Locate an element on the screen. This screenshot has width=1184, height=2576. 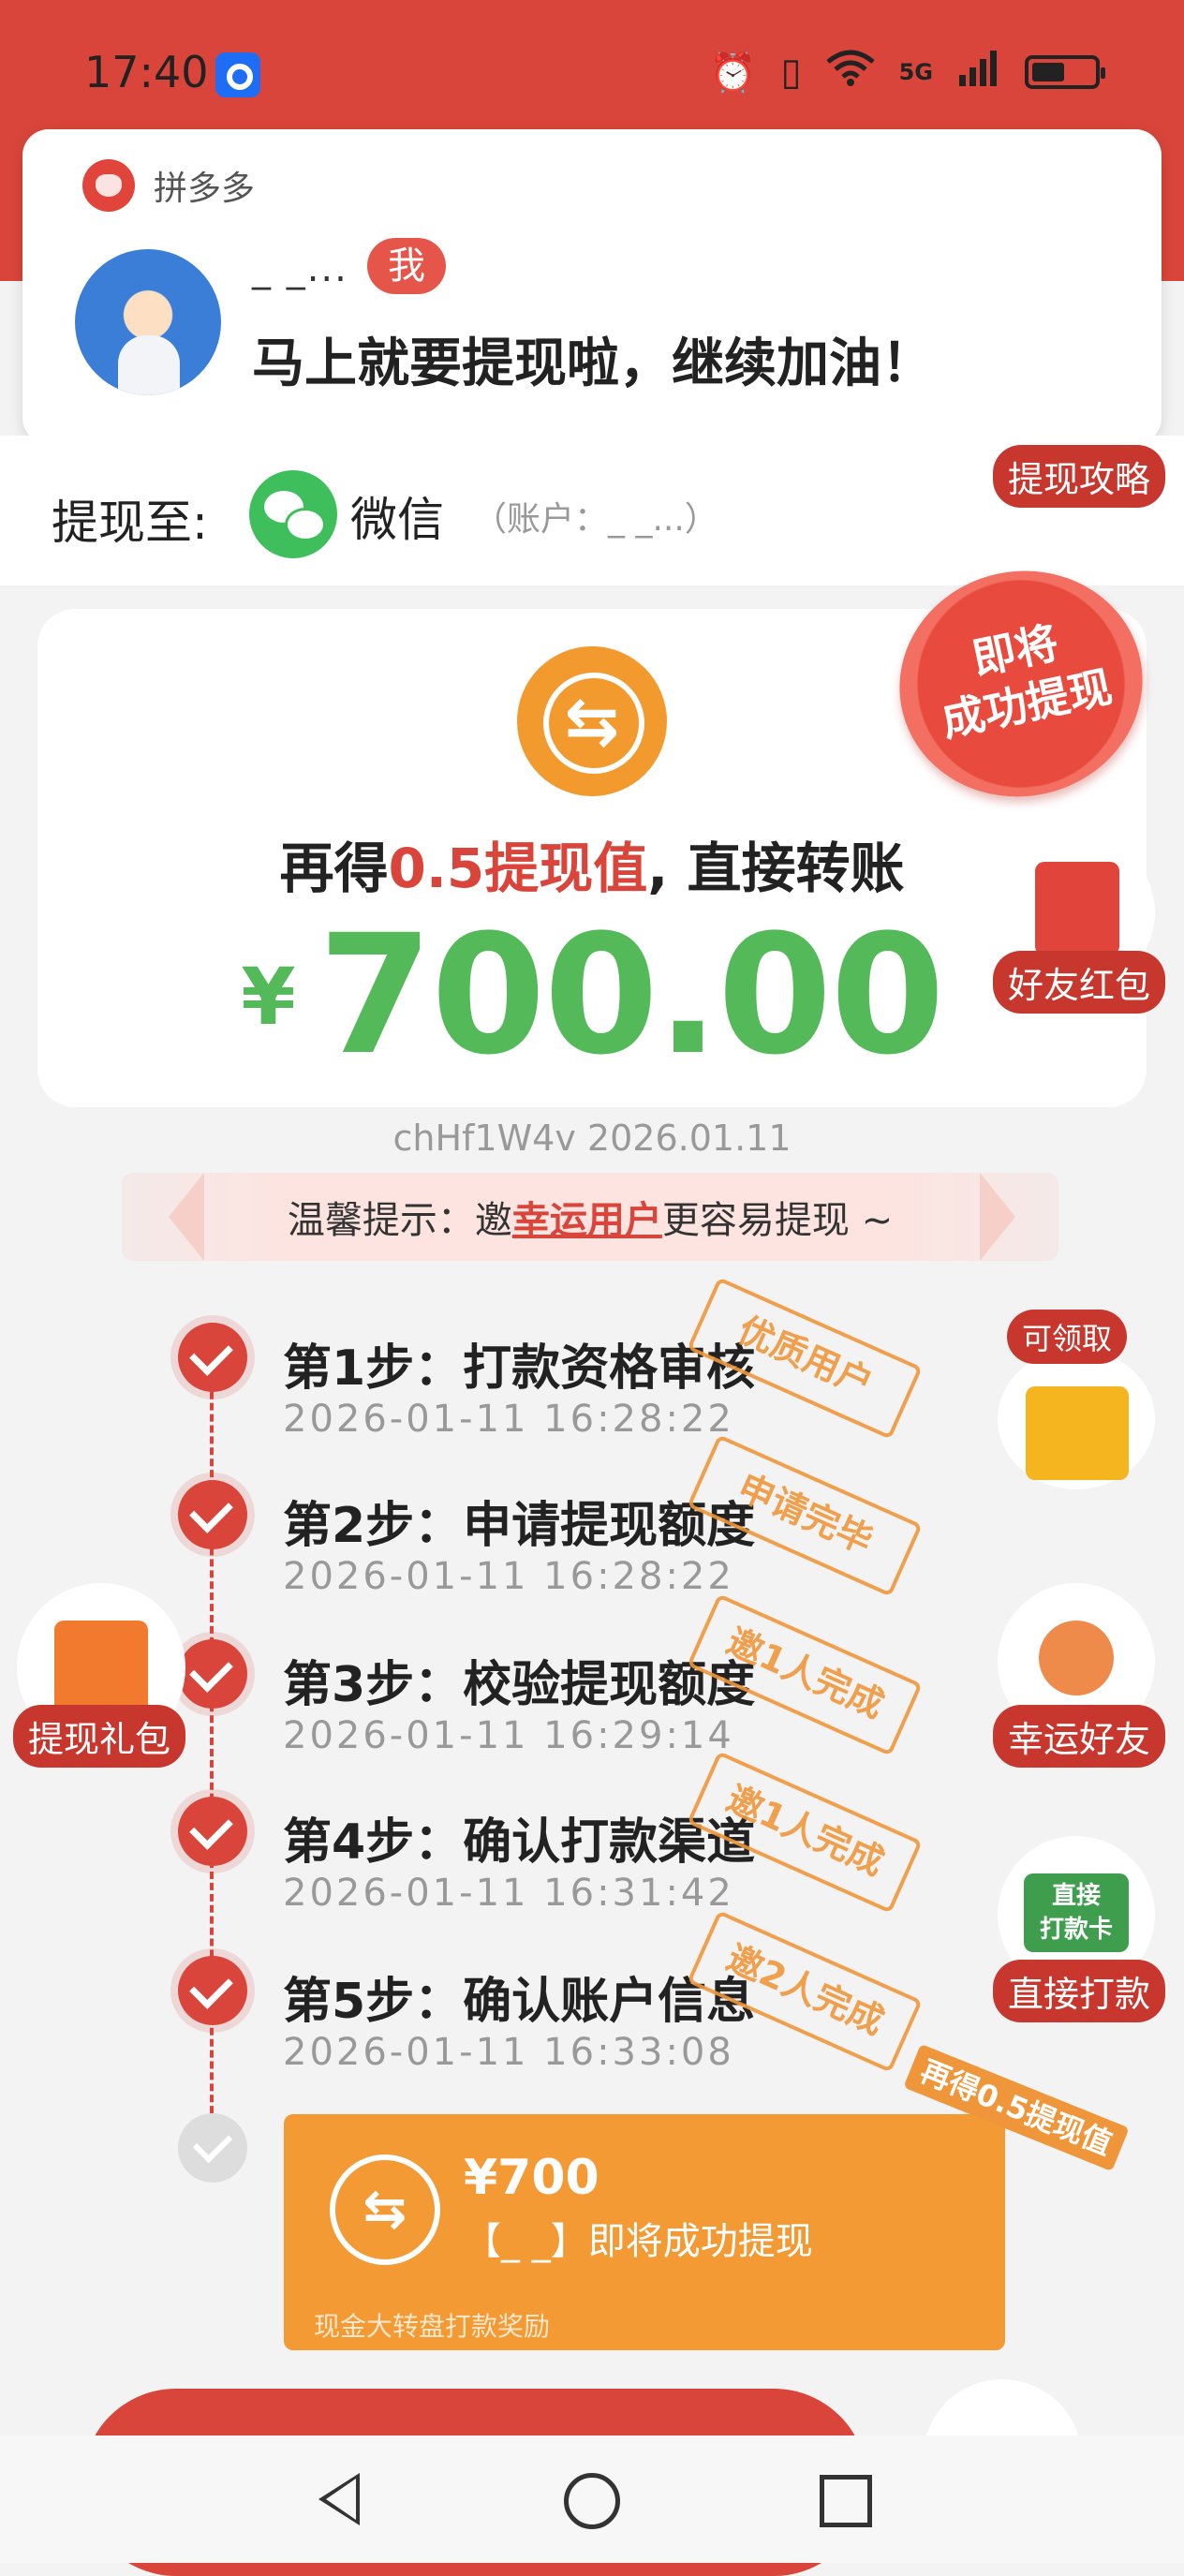
withdraw-method: 微信 is located at coordinates (397, 520).